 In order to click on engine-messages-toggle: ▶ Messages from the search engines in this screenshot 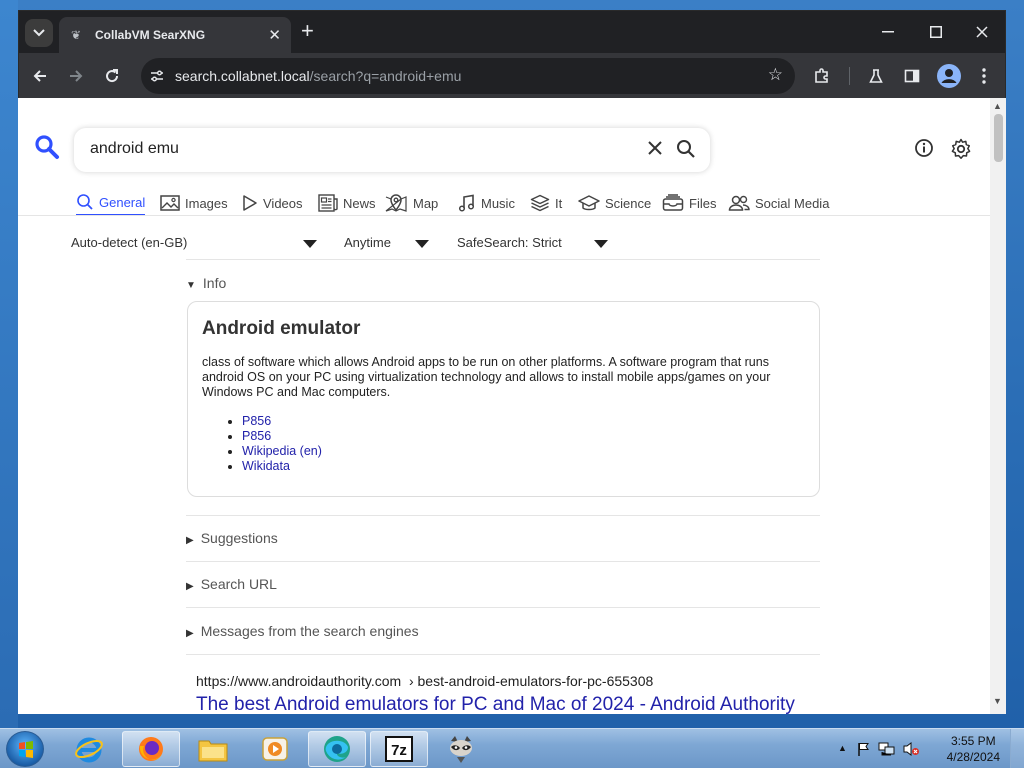, I will do `click(302, 631)`.